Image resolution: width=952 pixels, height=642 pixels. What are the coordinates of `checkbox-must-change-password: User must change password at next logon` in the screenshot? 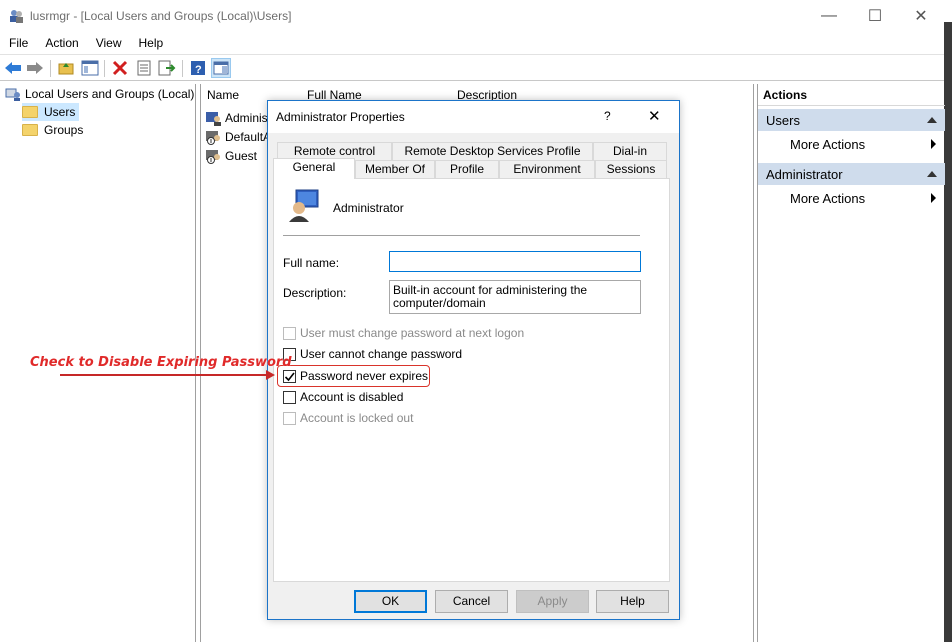 It's located at (403, 333).